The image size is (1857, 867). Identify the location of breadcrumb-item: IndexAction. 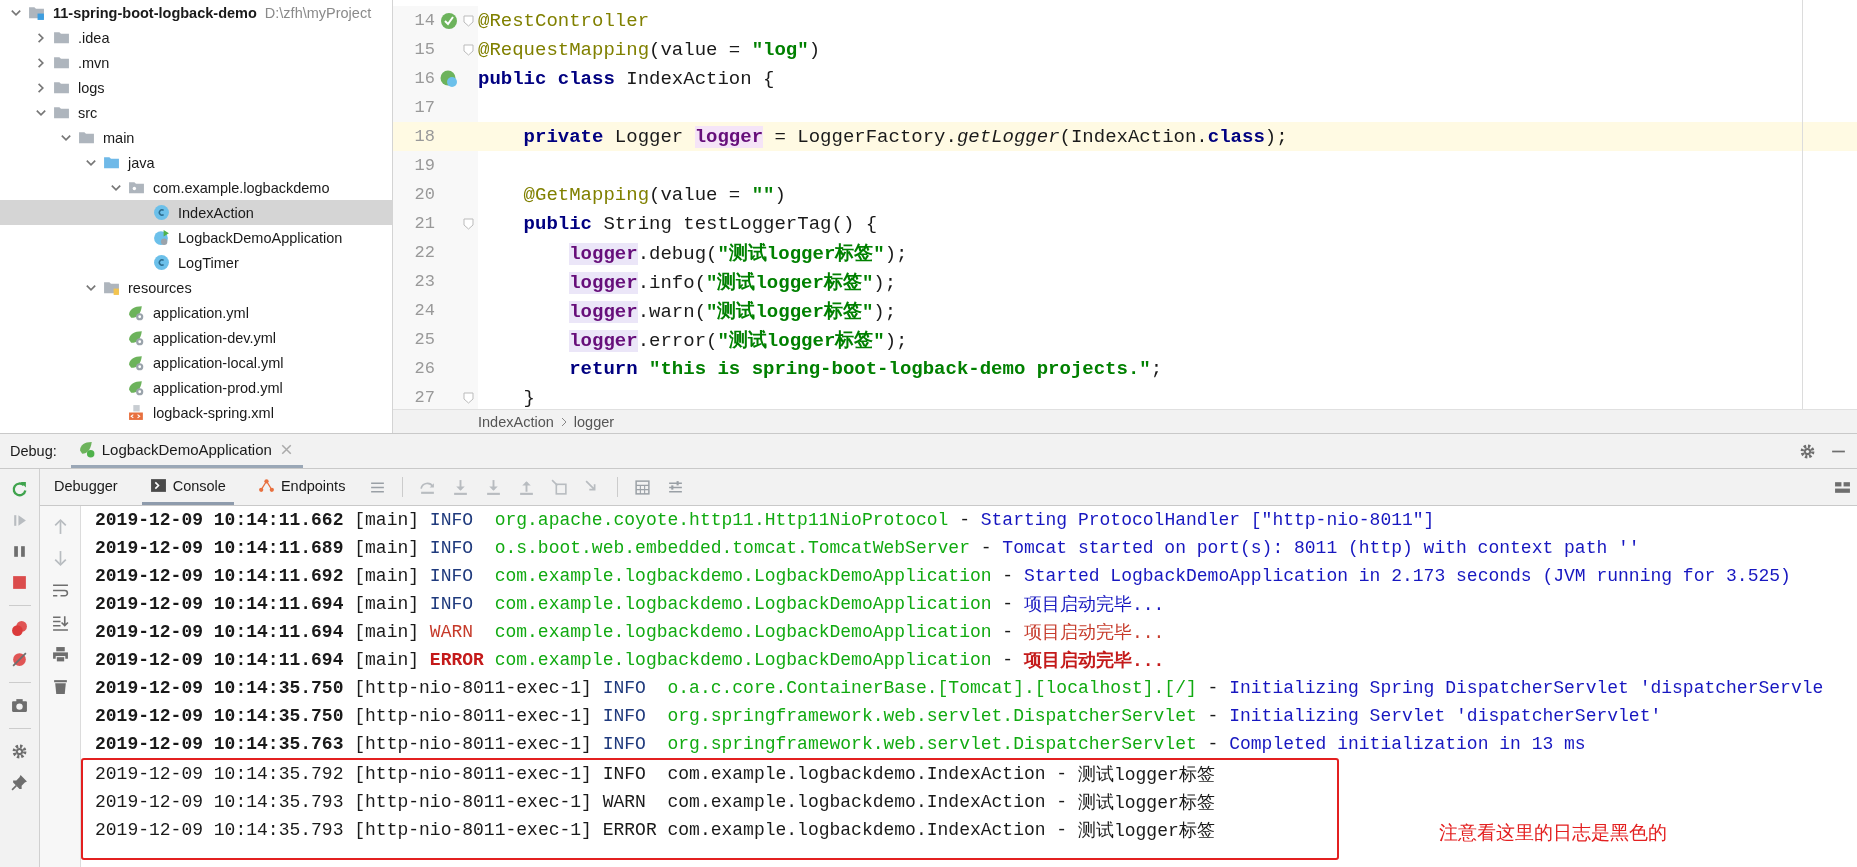
(516, 421).